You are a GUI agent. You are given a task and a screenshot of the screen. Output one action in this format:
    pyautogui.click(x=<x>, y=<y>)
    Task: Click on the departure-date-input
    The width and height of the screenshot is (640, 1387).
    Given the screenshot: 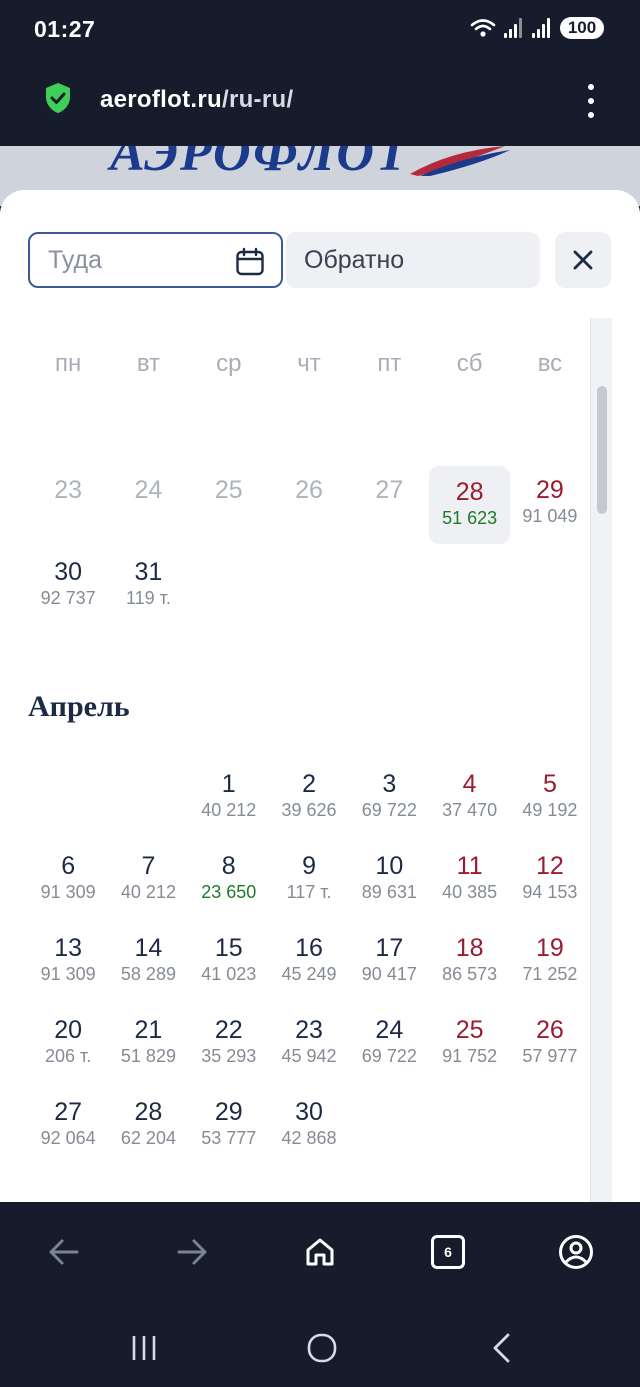 What is the action you would take?
    pyautogui.click(x=138, y=260)
    